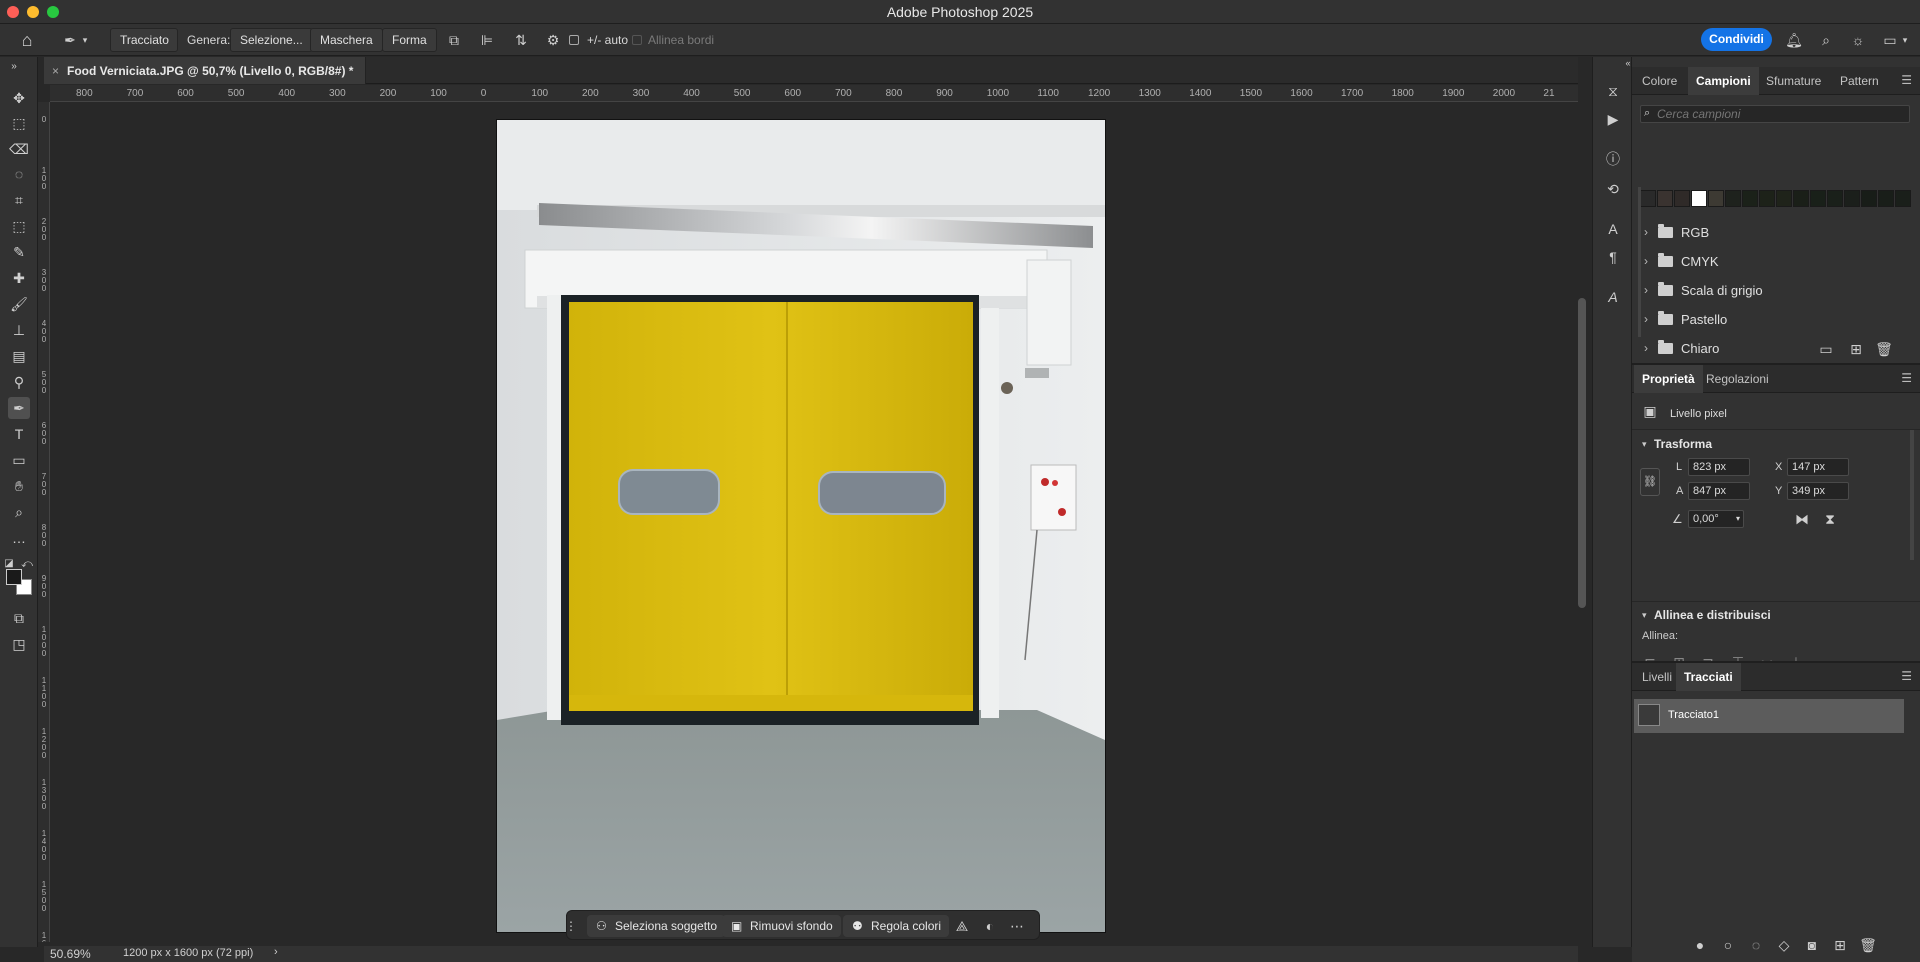  Describe the element at coordinates (896, 926) in the screenshot. I see `adjust-colors-button: ⚉ Regola colori` at that location.